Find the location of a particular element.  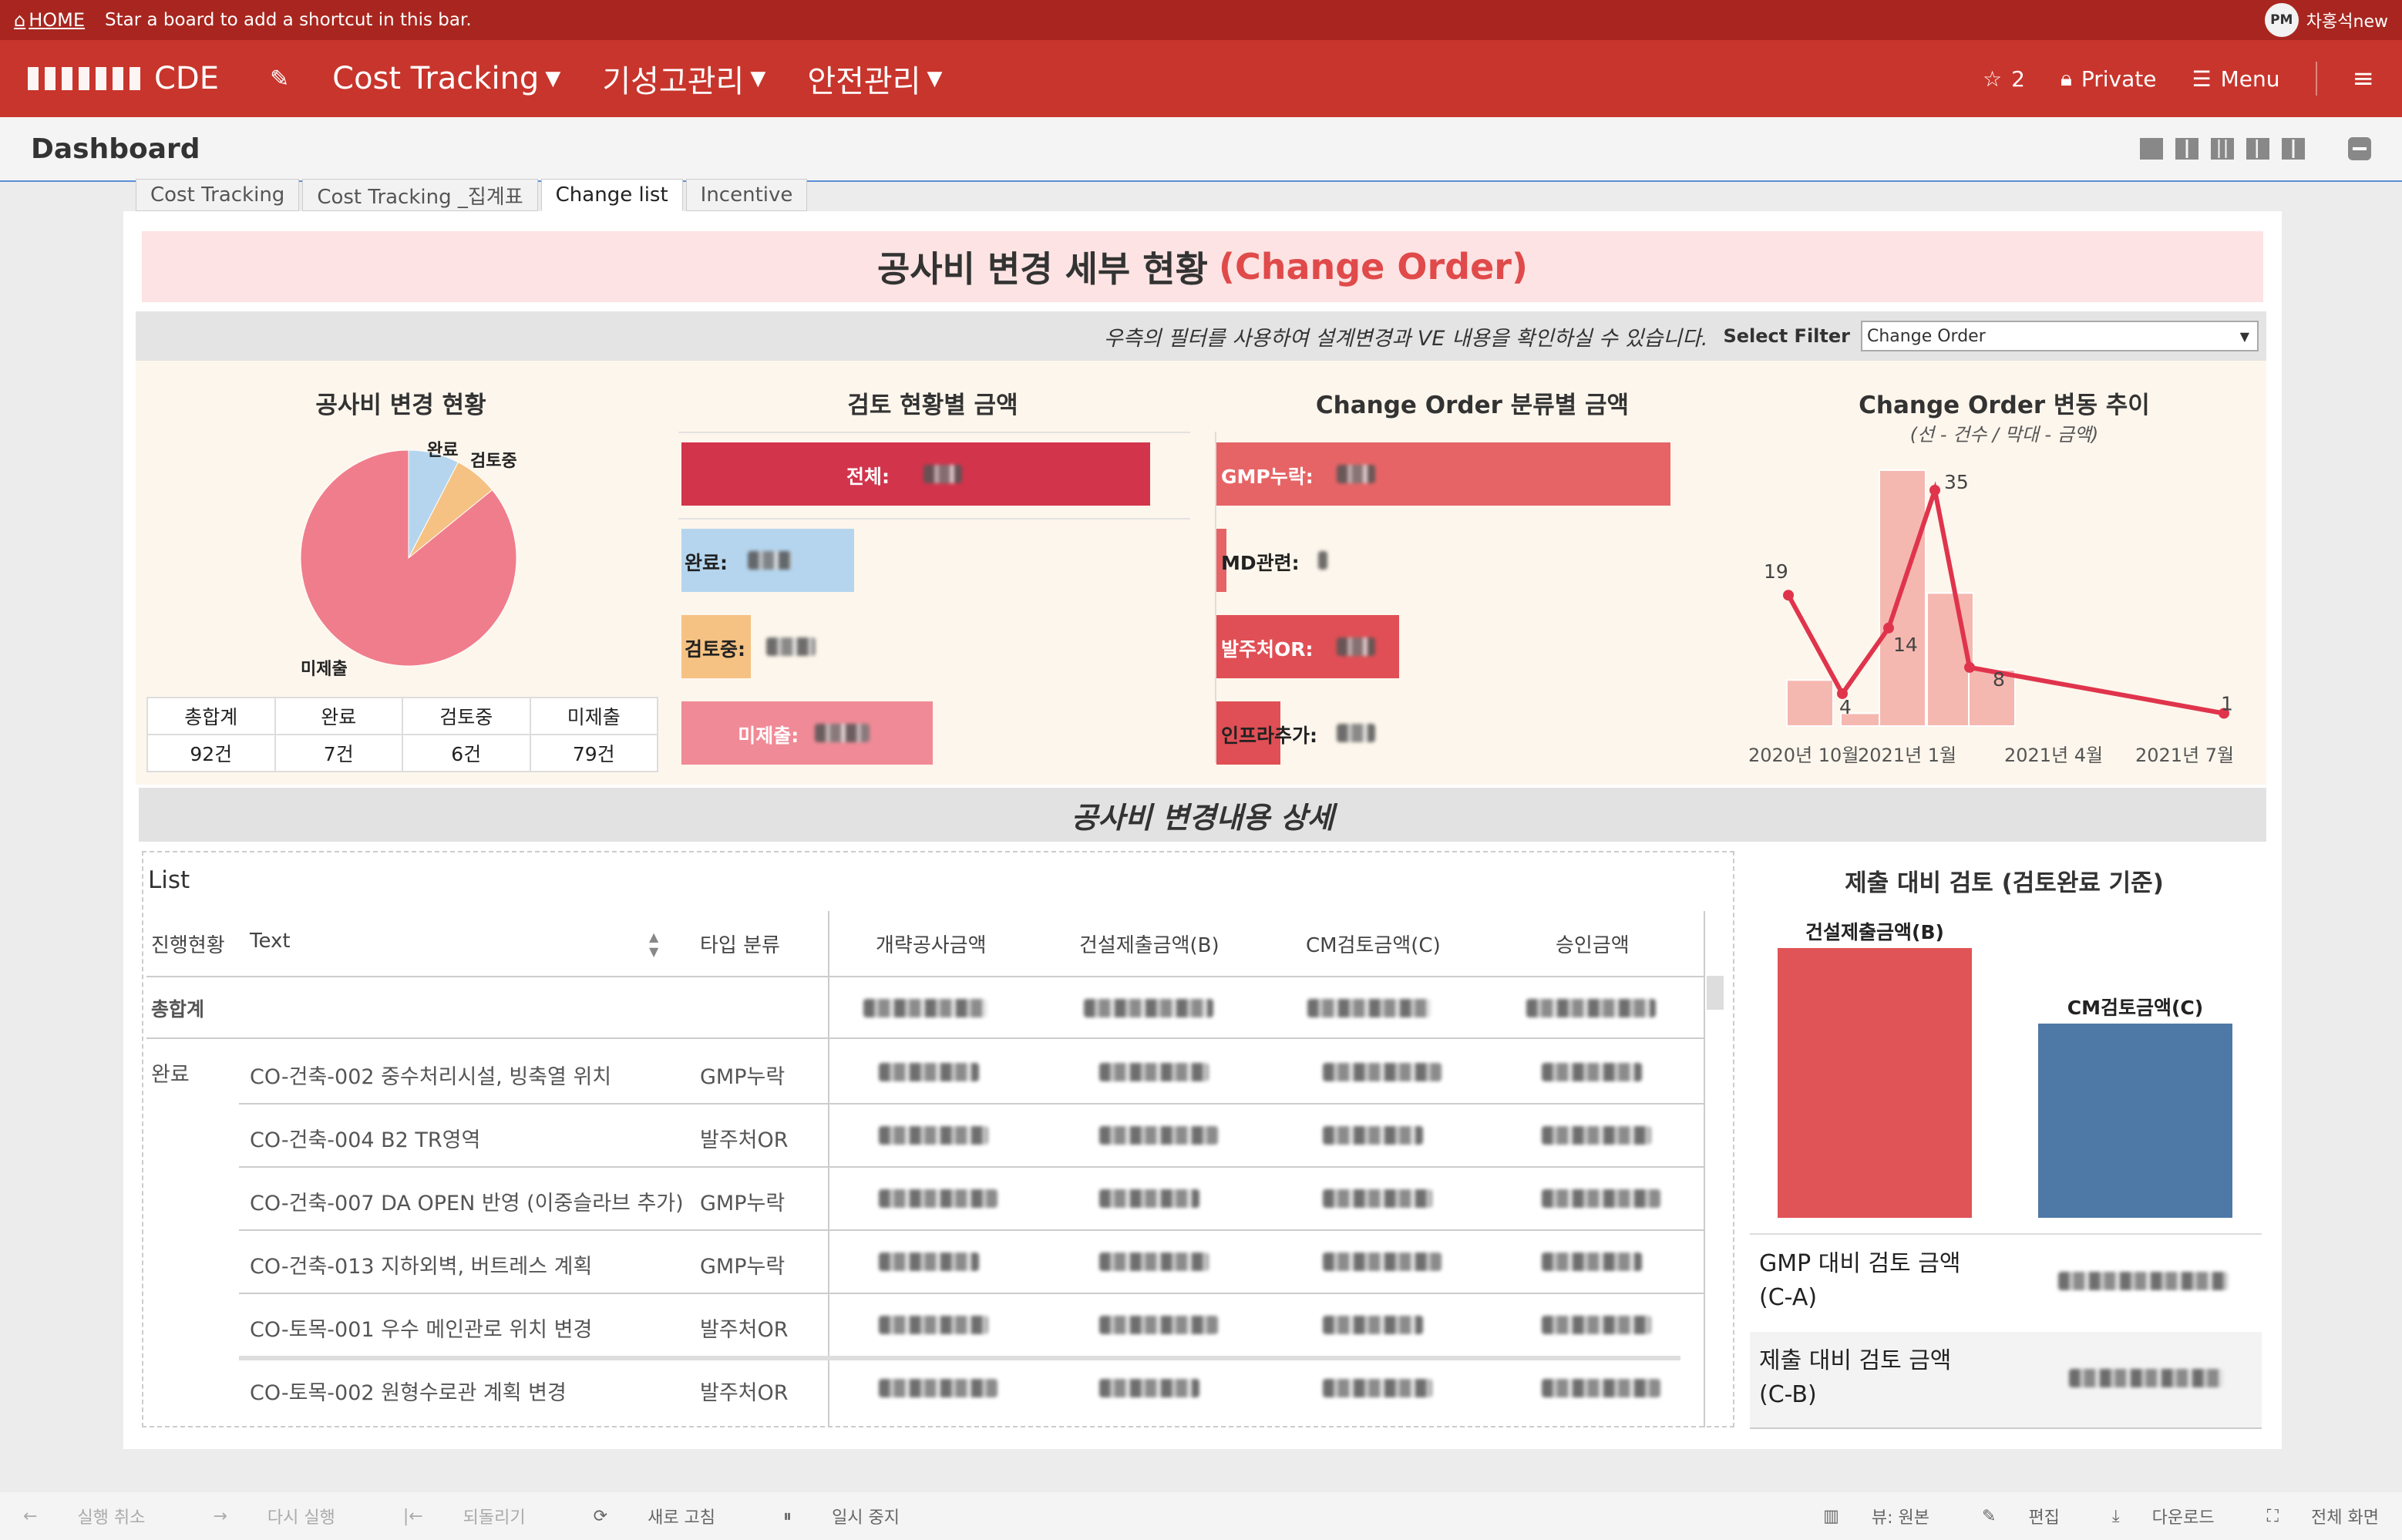

bar-row: 발주처OR: is located at coordinates (1463, 646).